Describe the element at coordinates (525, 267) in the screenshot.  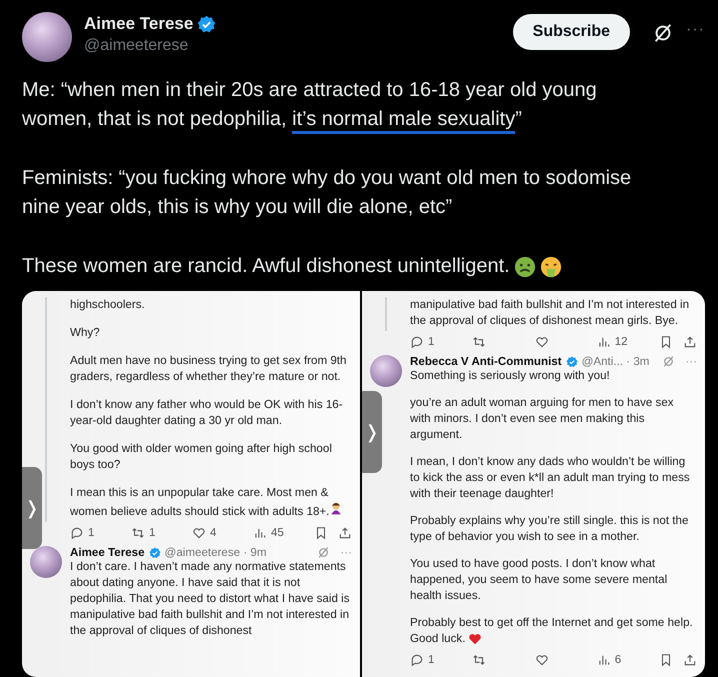
I see `sick-face-icon` at that location.